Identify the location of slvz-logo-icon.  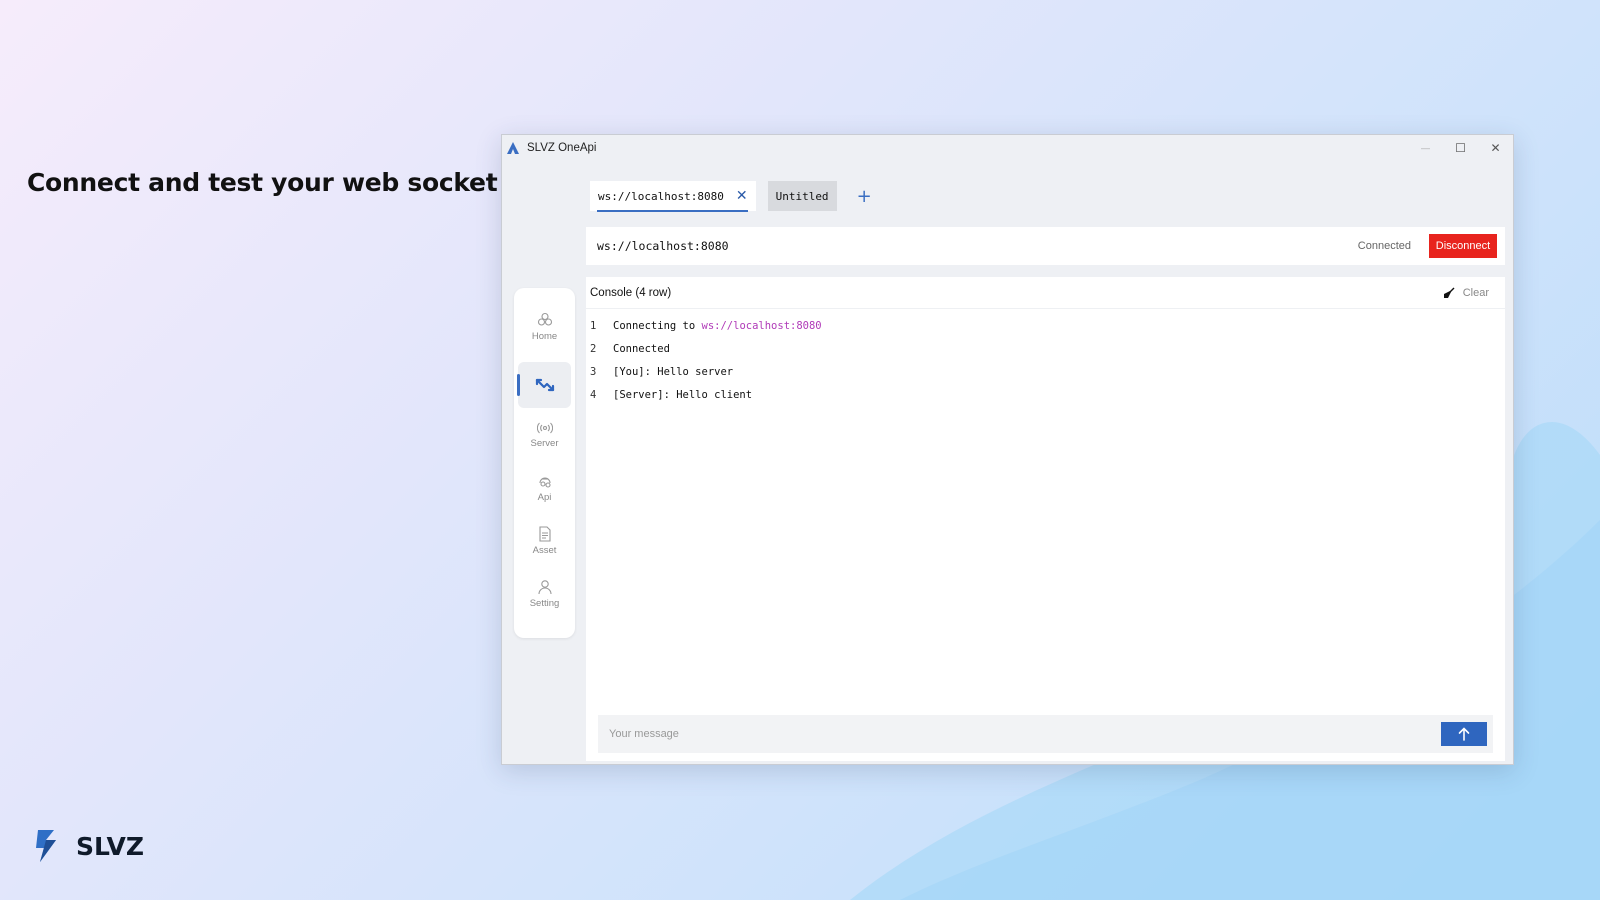
(46, 846).